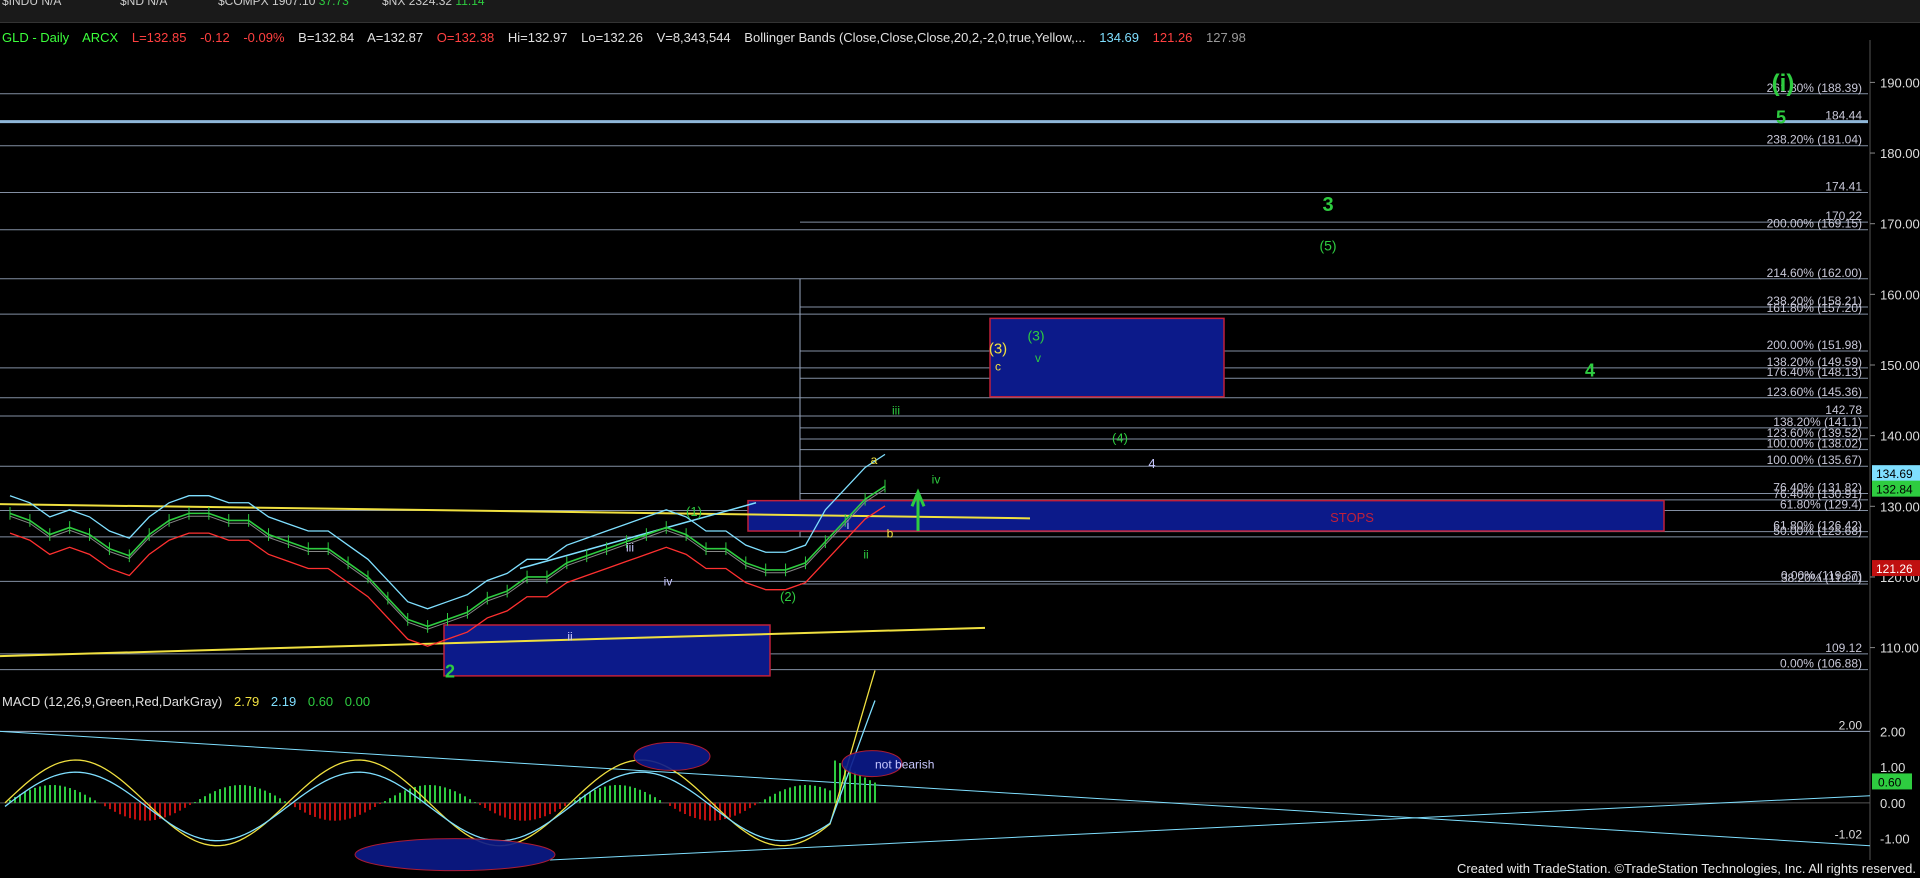  What do you see at coordinates (904, 765) in the screenshot?
I see `macd-annotation: not bearish` at bounding box center [904, 765].